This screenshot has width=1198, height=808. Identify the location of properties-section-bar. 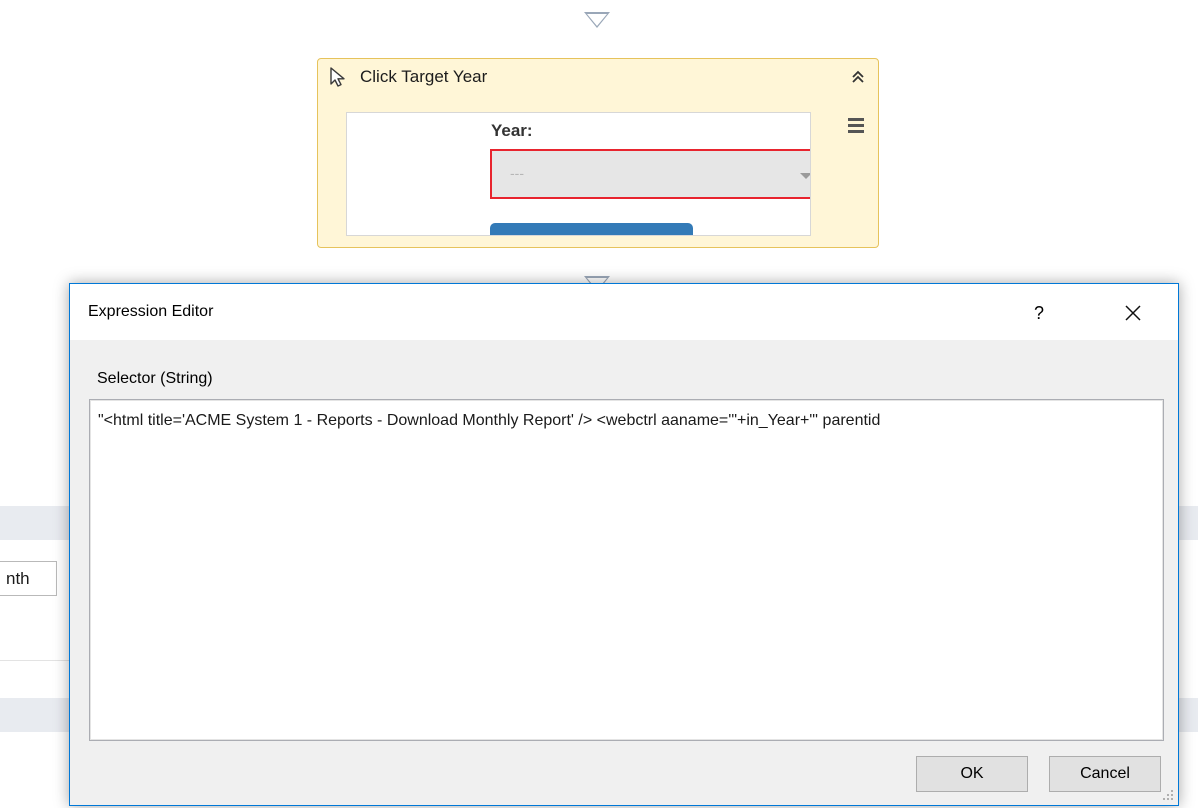
(34, 523).